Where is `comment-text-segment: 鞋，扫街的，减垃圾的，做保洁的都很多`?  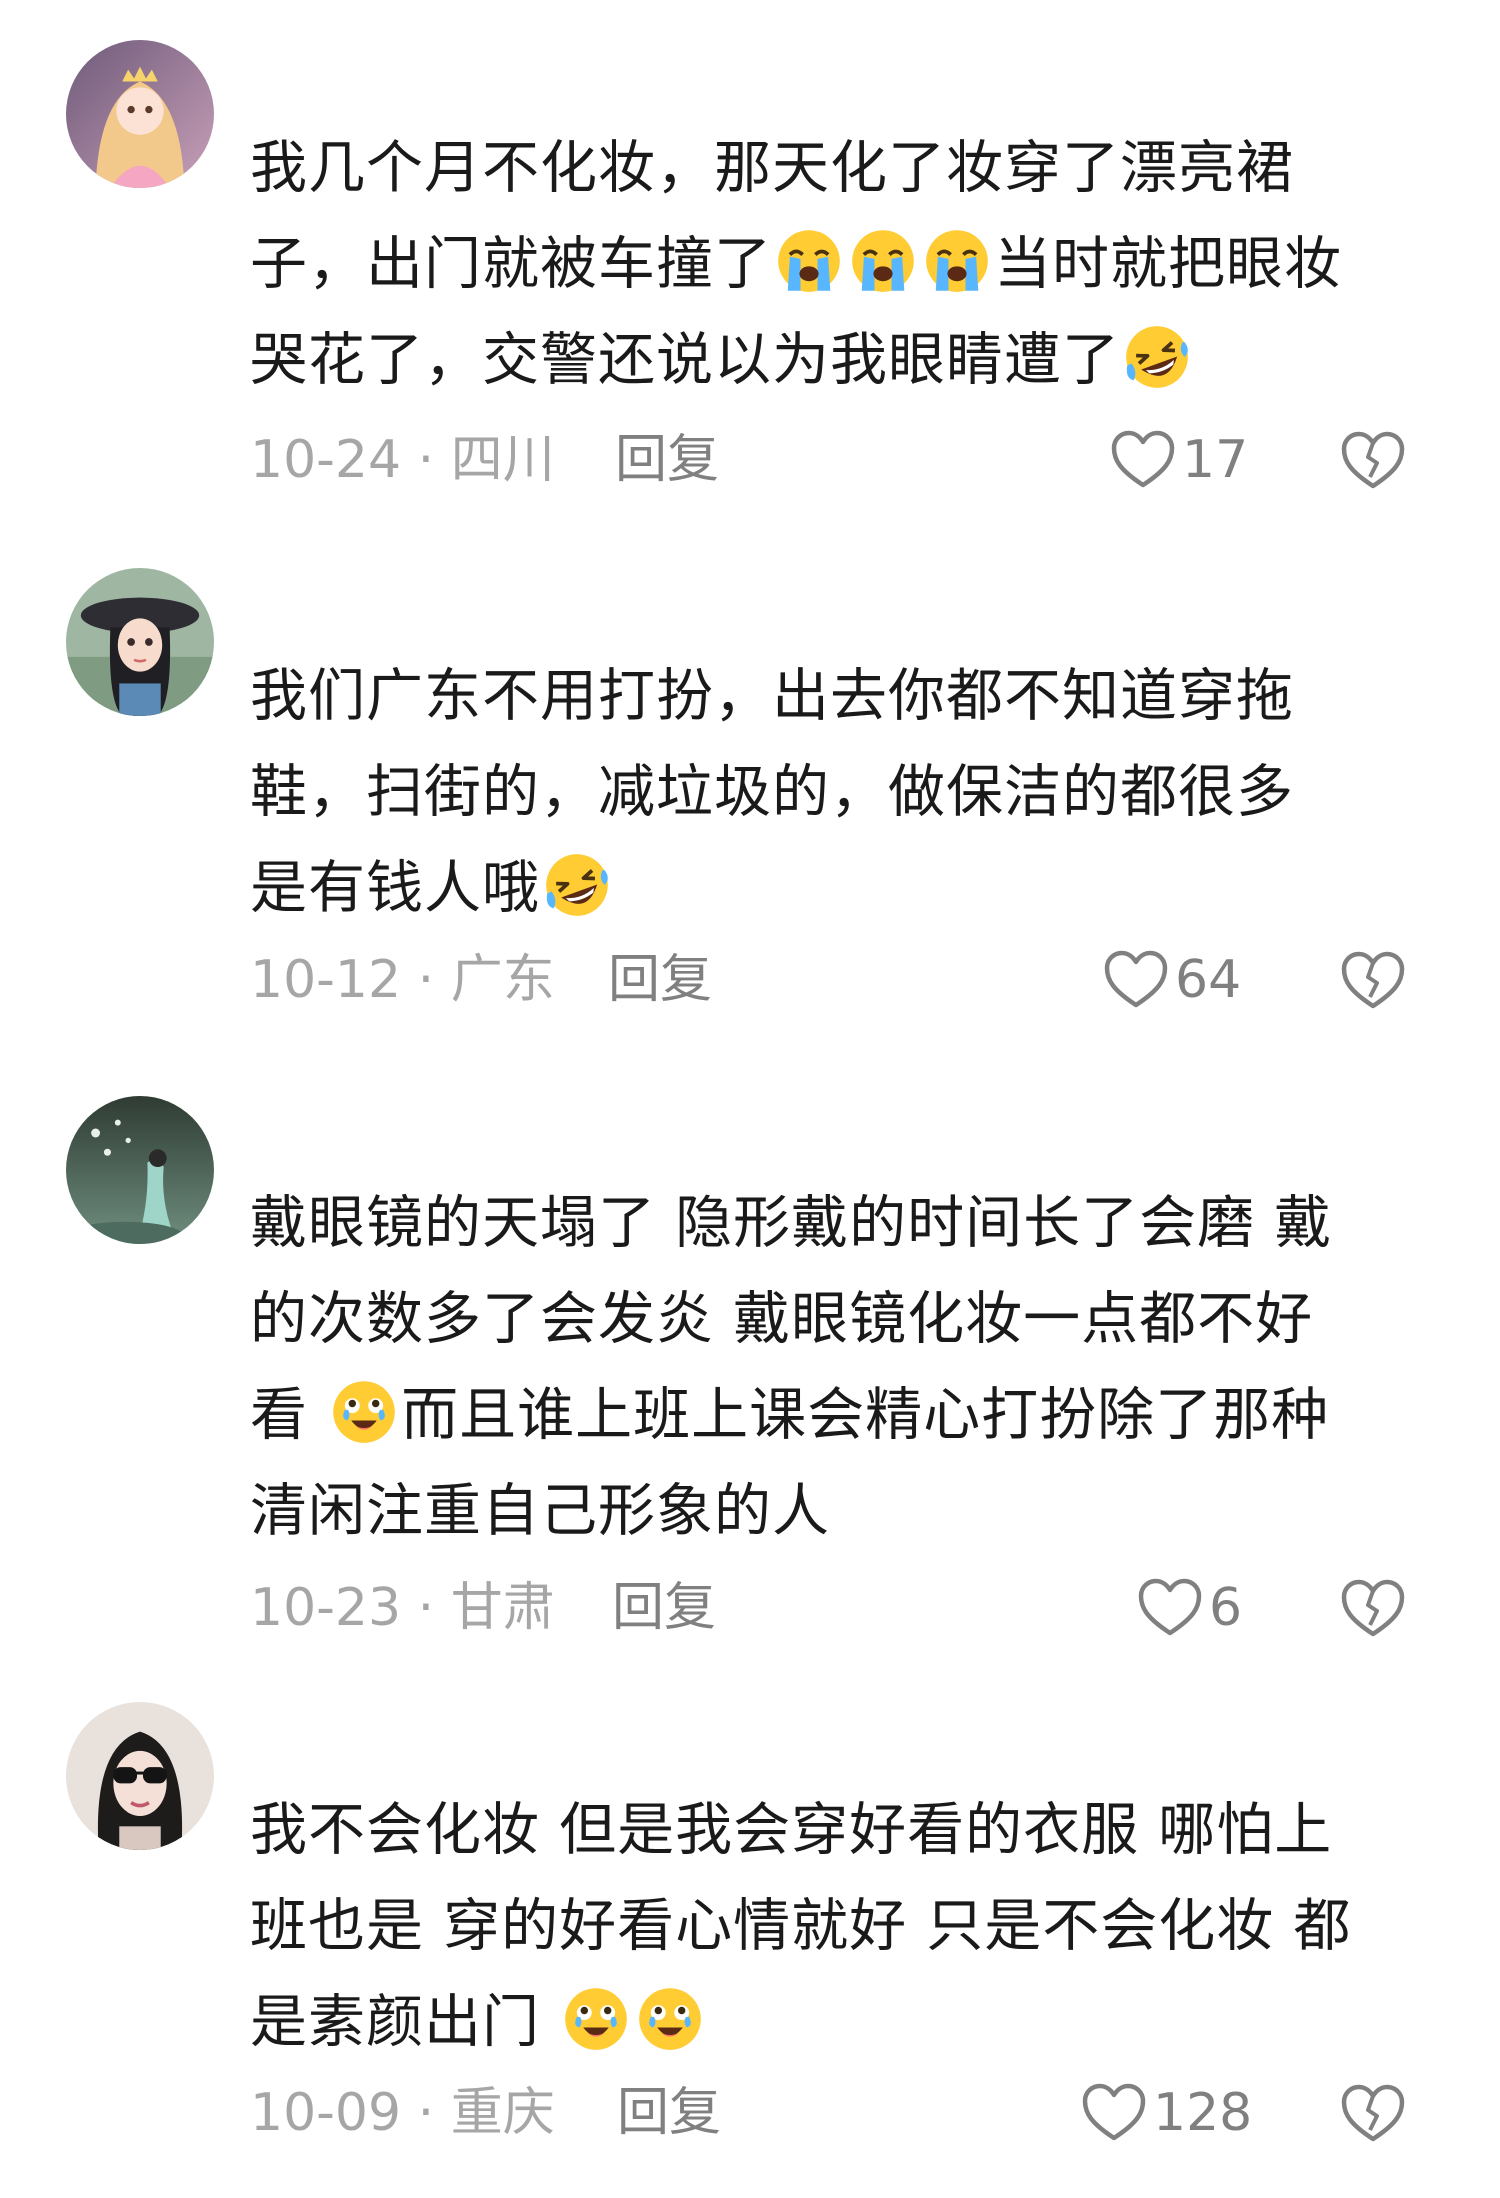 comment-text-segment: 鞋，扫街的，减垃圾的，做保洁的都很多 is located at coordinates (772, 792).